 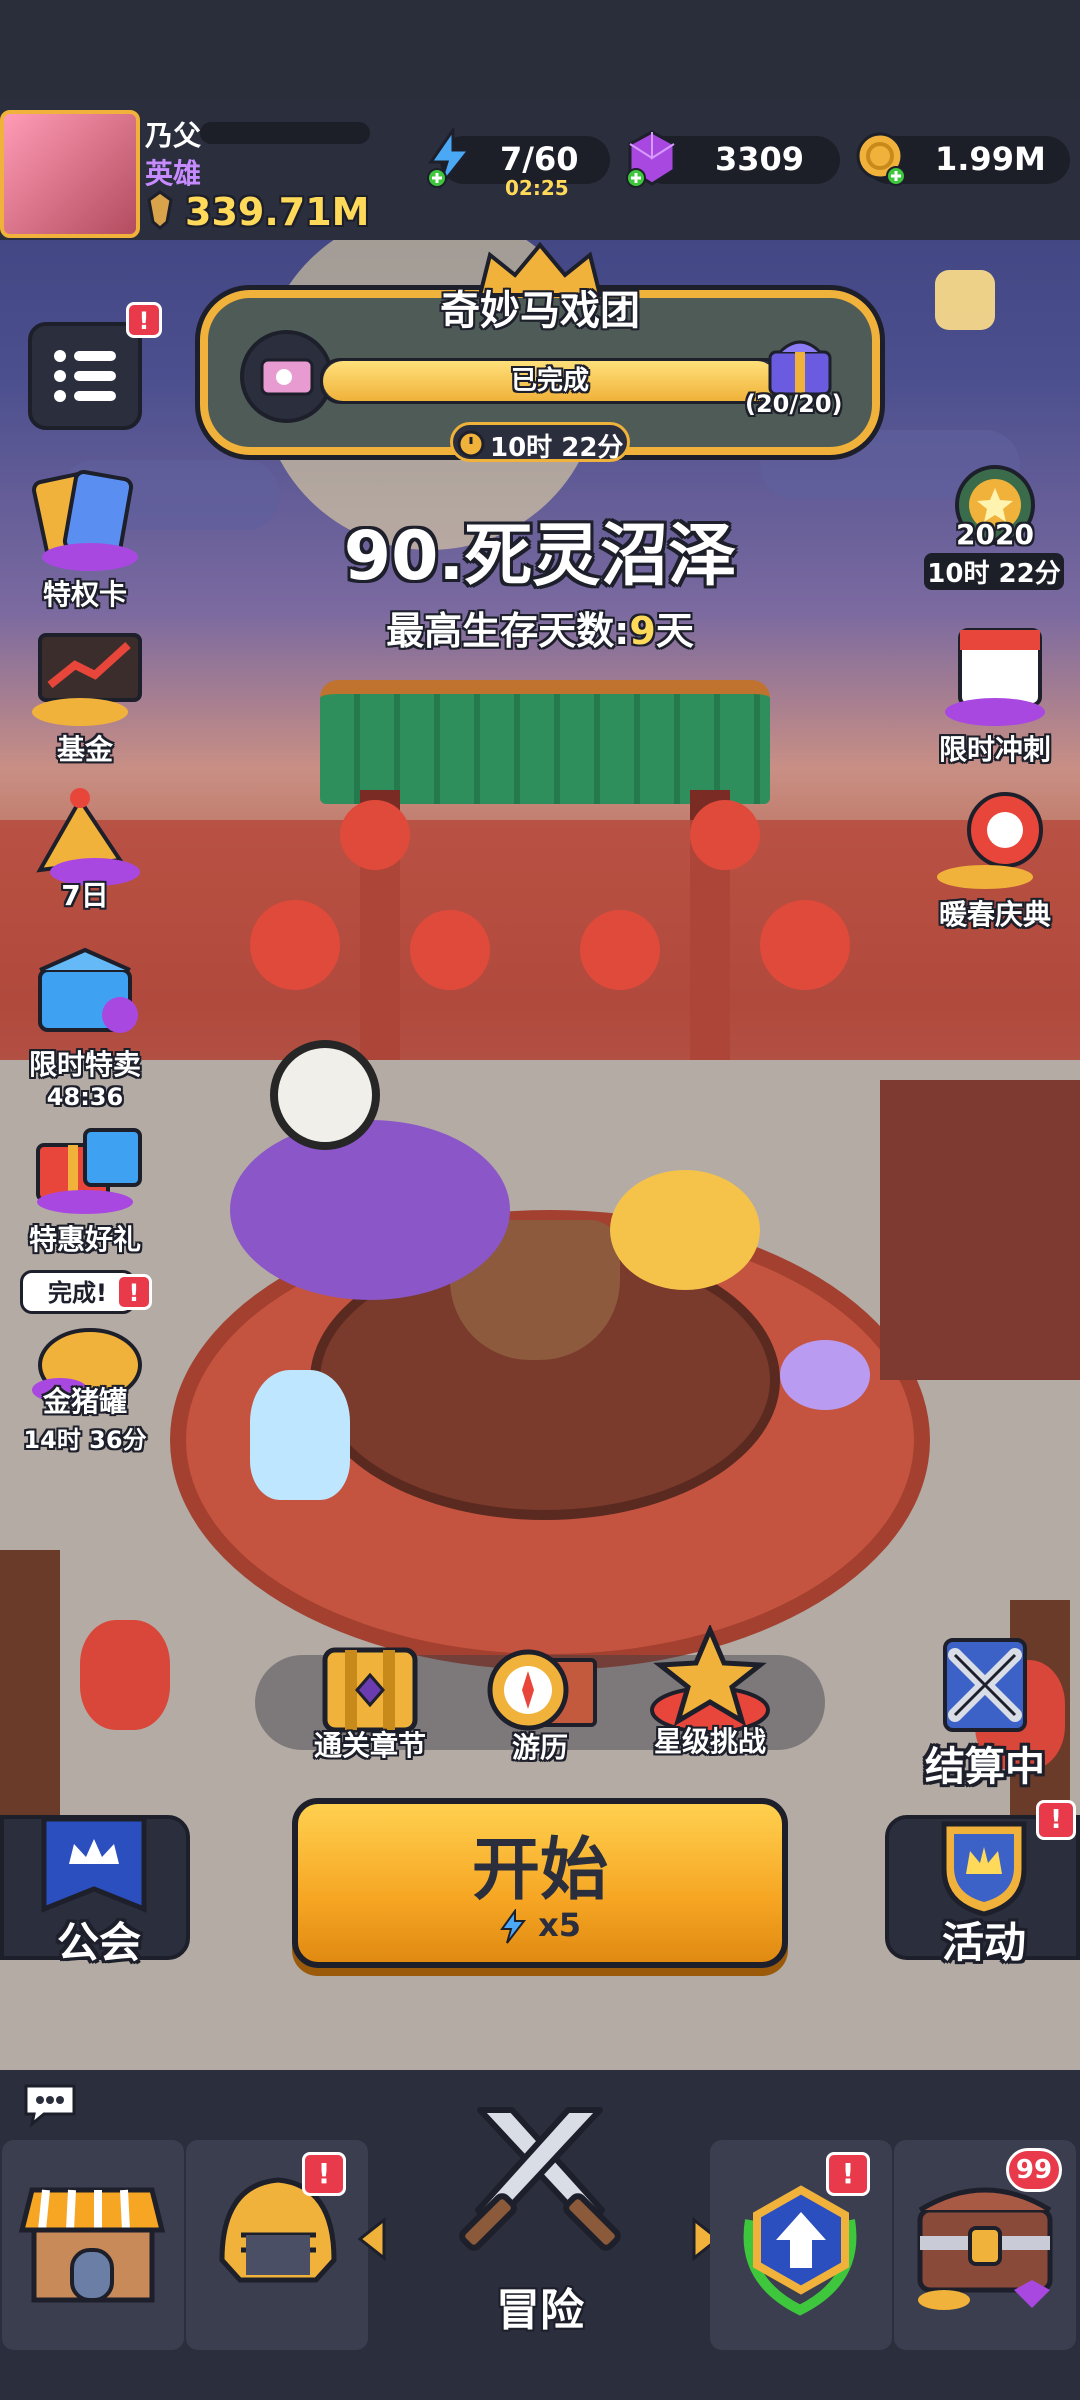 What do you see at coordinates (84, 749) in the screenshot?
I see `left-menu-label: 基金` at bounding box center [84, 749].